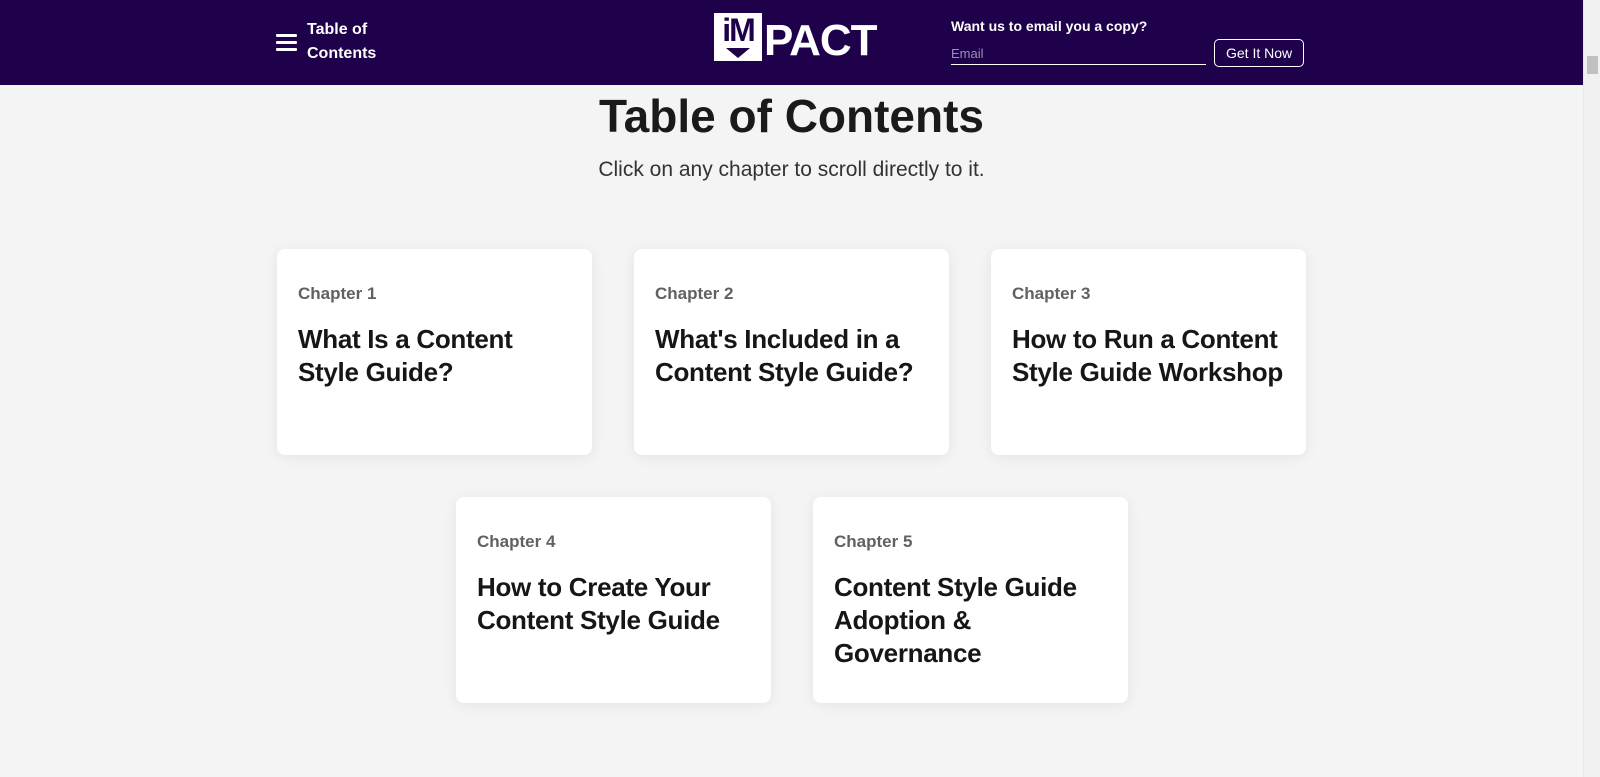  I want to click on page-scrollbar, so click(1591, 388).